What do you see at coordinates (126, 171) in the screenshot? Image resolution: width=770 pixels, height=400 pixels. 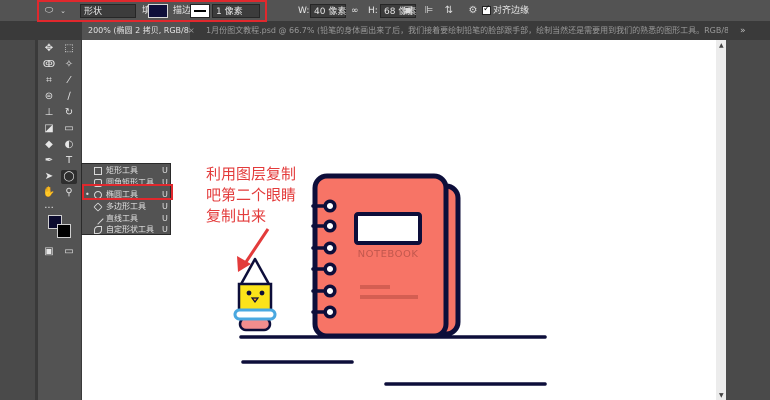 I see `flyout-item-rectangle: 矩形工具 U` at bounding box center [126, 171].